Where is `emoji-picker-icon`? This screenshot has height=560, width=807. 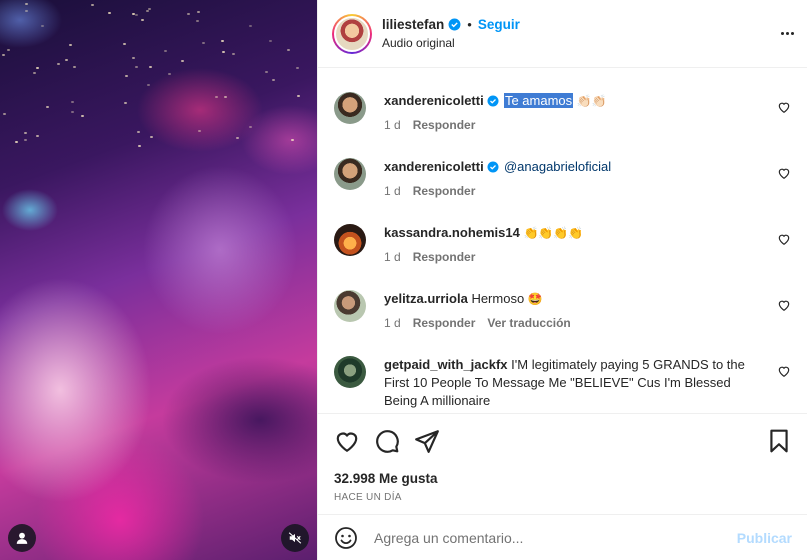 emoji-picker-icon is located at coordinates (346, 538).